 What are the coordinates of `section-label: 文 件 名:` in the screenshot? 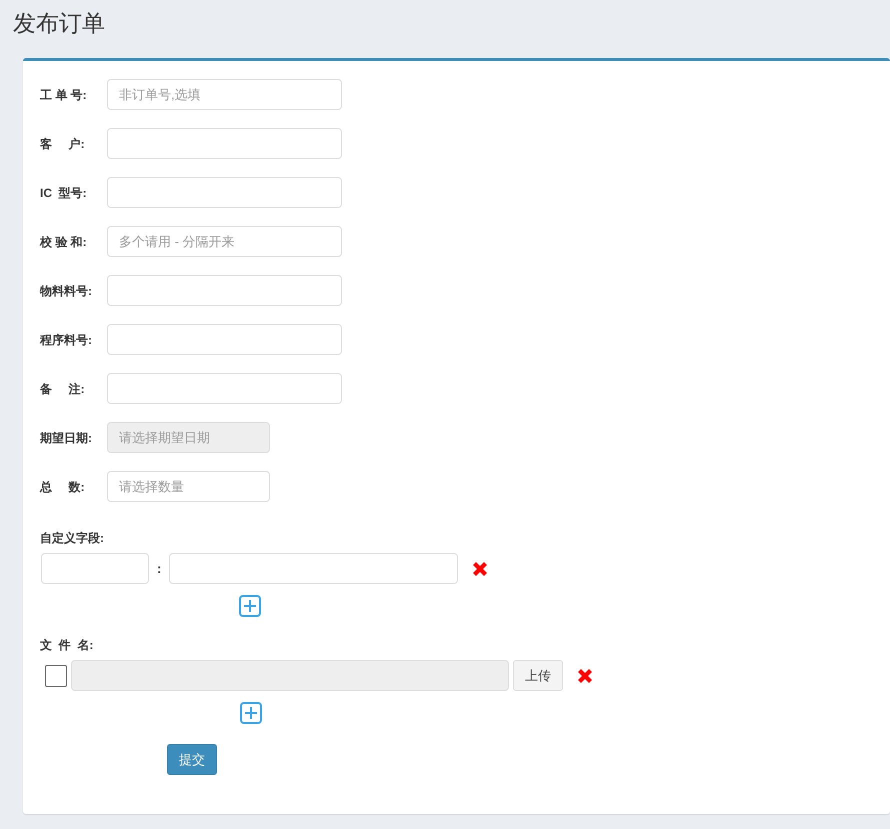 It's located at (67, 645).